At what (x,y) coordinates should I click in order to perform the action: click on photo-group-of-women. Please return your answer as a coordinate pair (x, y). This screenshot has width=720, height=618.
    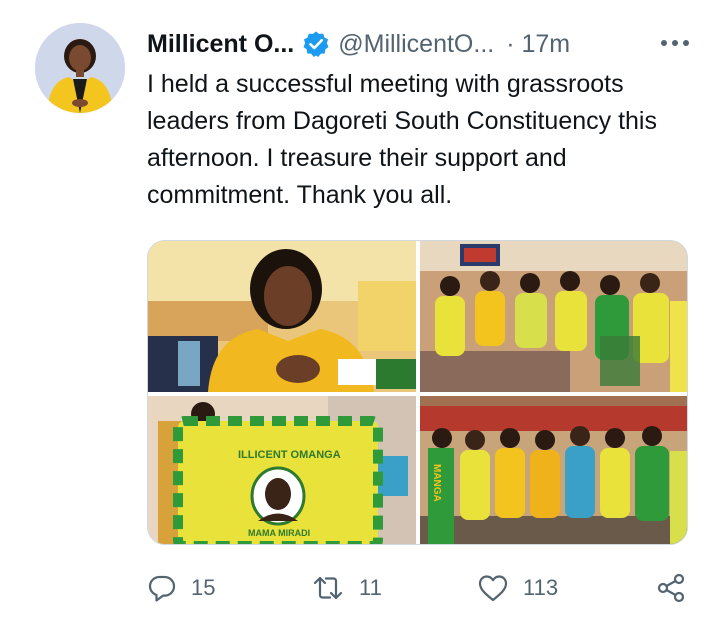
    Looking at the image, I should click on (553, 316).